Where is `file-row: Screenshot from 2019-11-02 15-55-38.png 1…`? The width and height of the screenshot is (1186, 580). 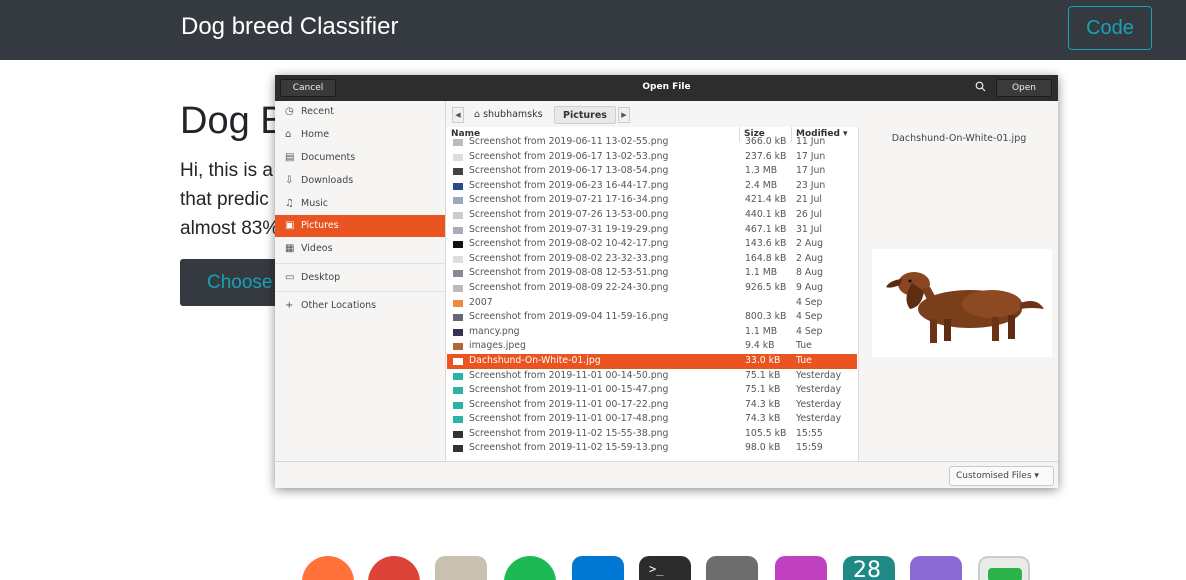 file-row: Screenshot from 2019-11-02 15-55-38.png 1… is located at coordinates (652, 434).